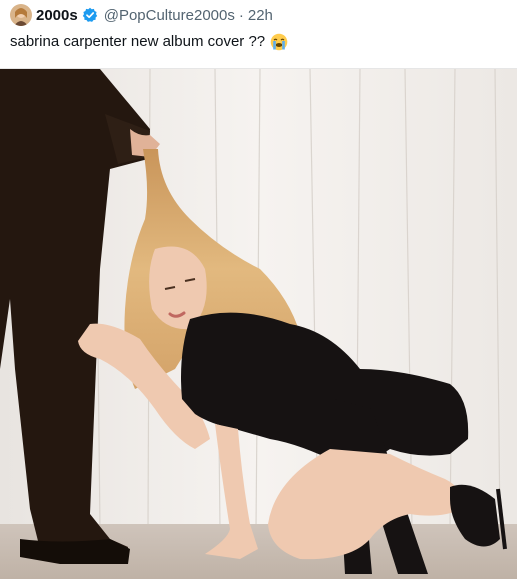 This screenshot has width=517, height=579. I want to click on handle: @PopCulture2000s, so click(169, 15).